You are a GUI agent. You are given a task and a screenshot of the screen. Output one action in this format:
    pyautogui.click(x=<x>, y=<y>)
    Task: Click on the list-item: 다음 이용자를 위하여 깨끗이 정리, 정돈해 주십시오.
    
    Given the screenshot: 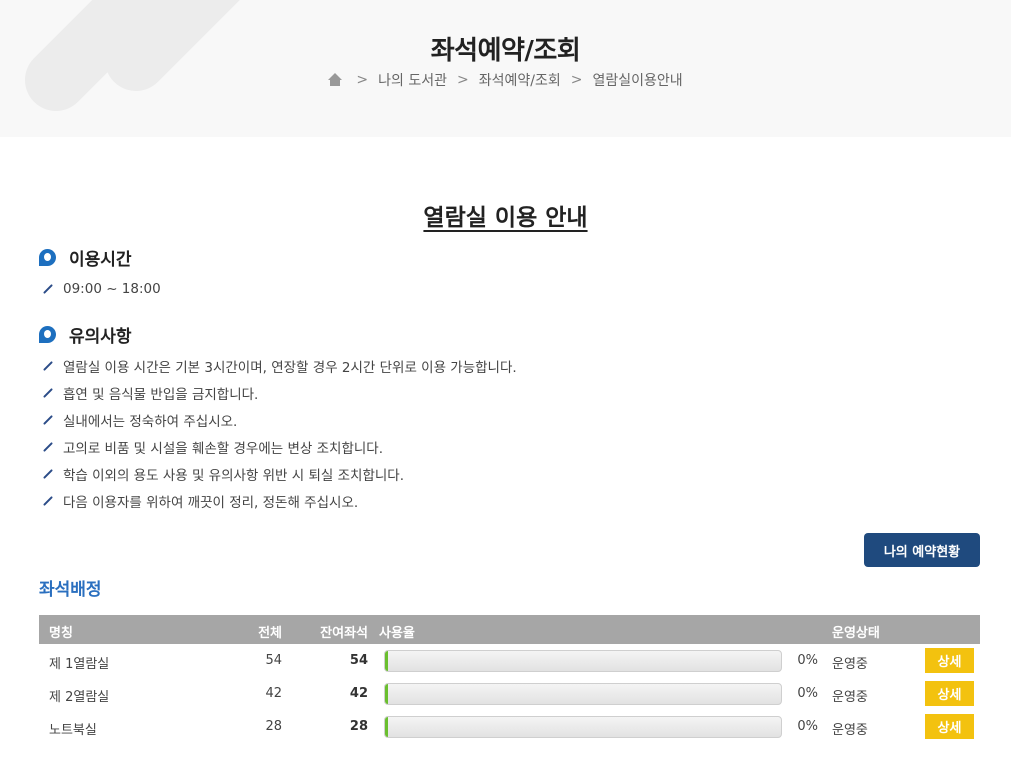 What is the action you would take?
    pyautogui.click(x=200, y=501)
    